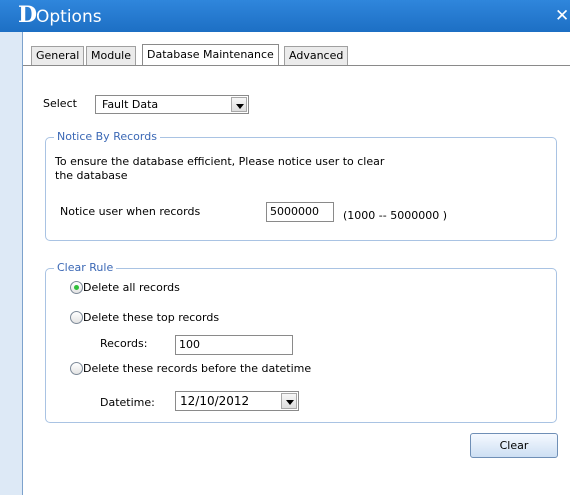 This screenshot has width=570, height=495. What do you see at coordinates (111, 55) in the screenshot?
I see `tab-module: Module` at bounding box center [111, 55].